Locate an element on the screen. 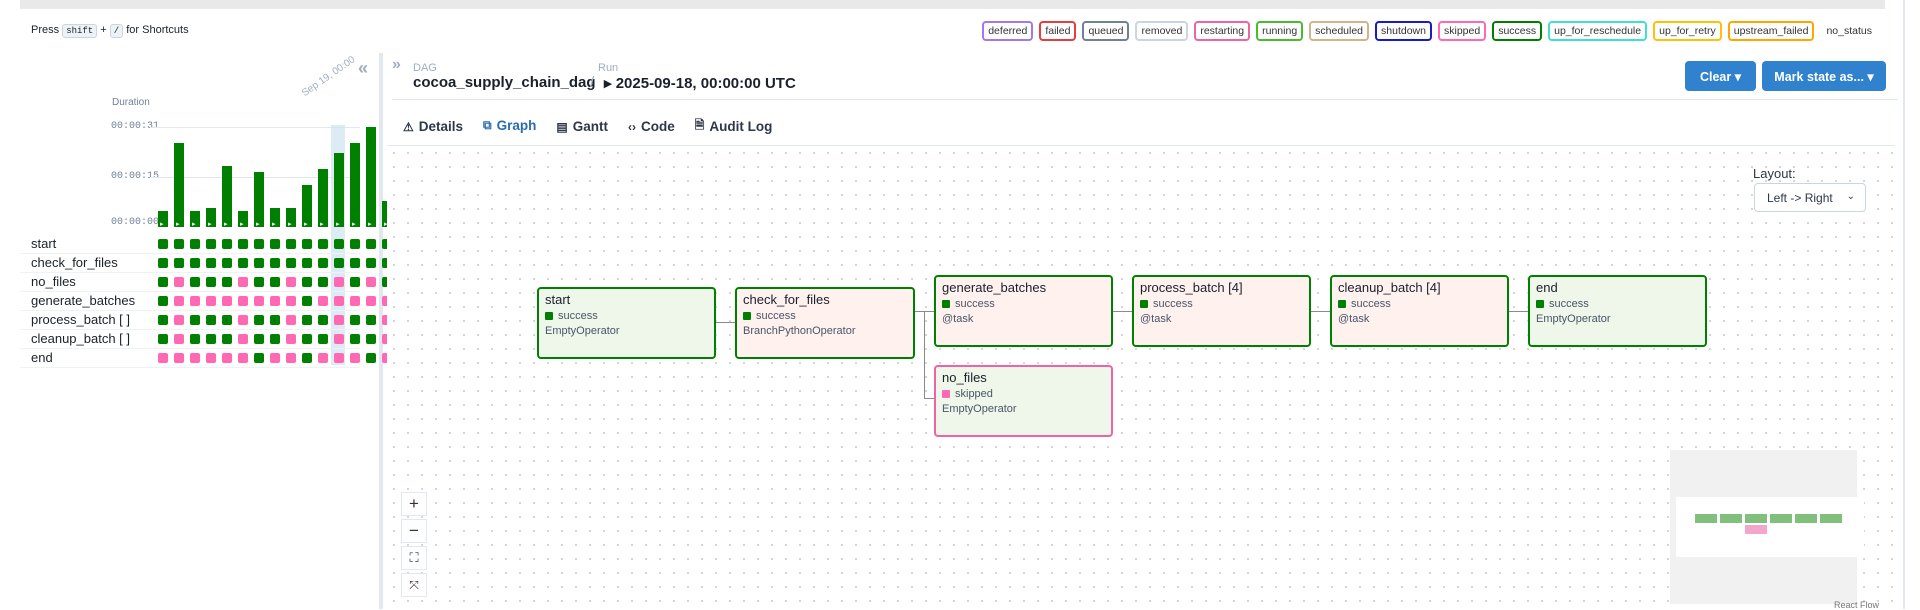  expand-arrow-icon: » is located at coordinates (396, 65).